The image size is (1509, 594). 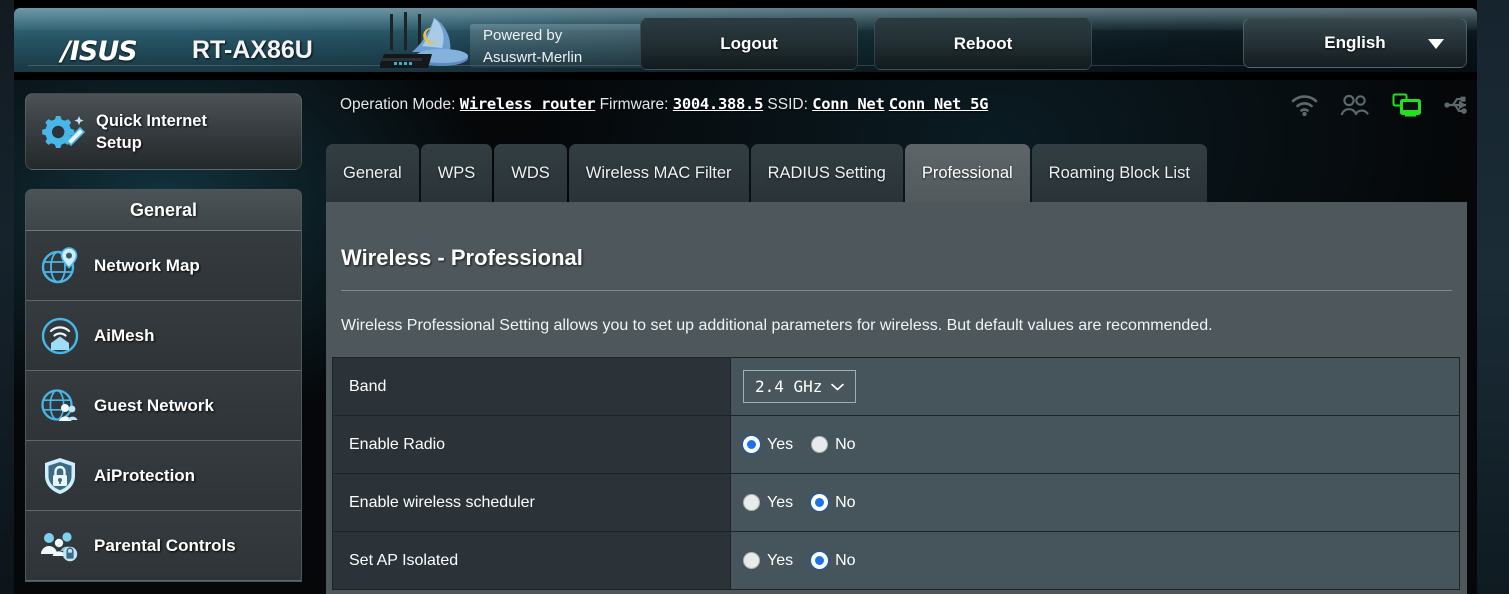 I want to click on wireless-scheduler-radio-group: Yes No, so click(x=1101, y=503).